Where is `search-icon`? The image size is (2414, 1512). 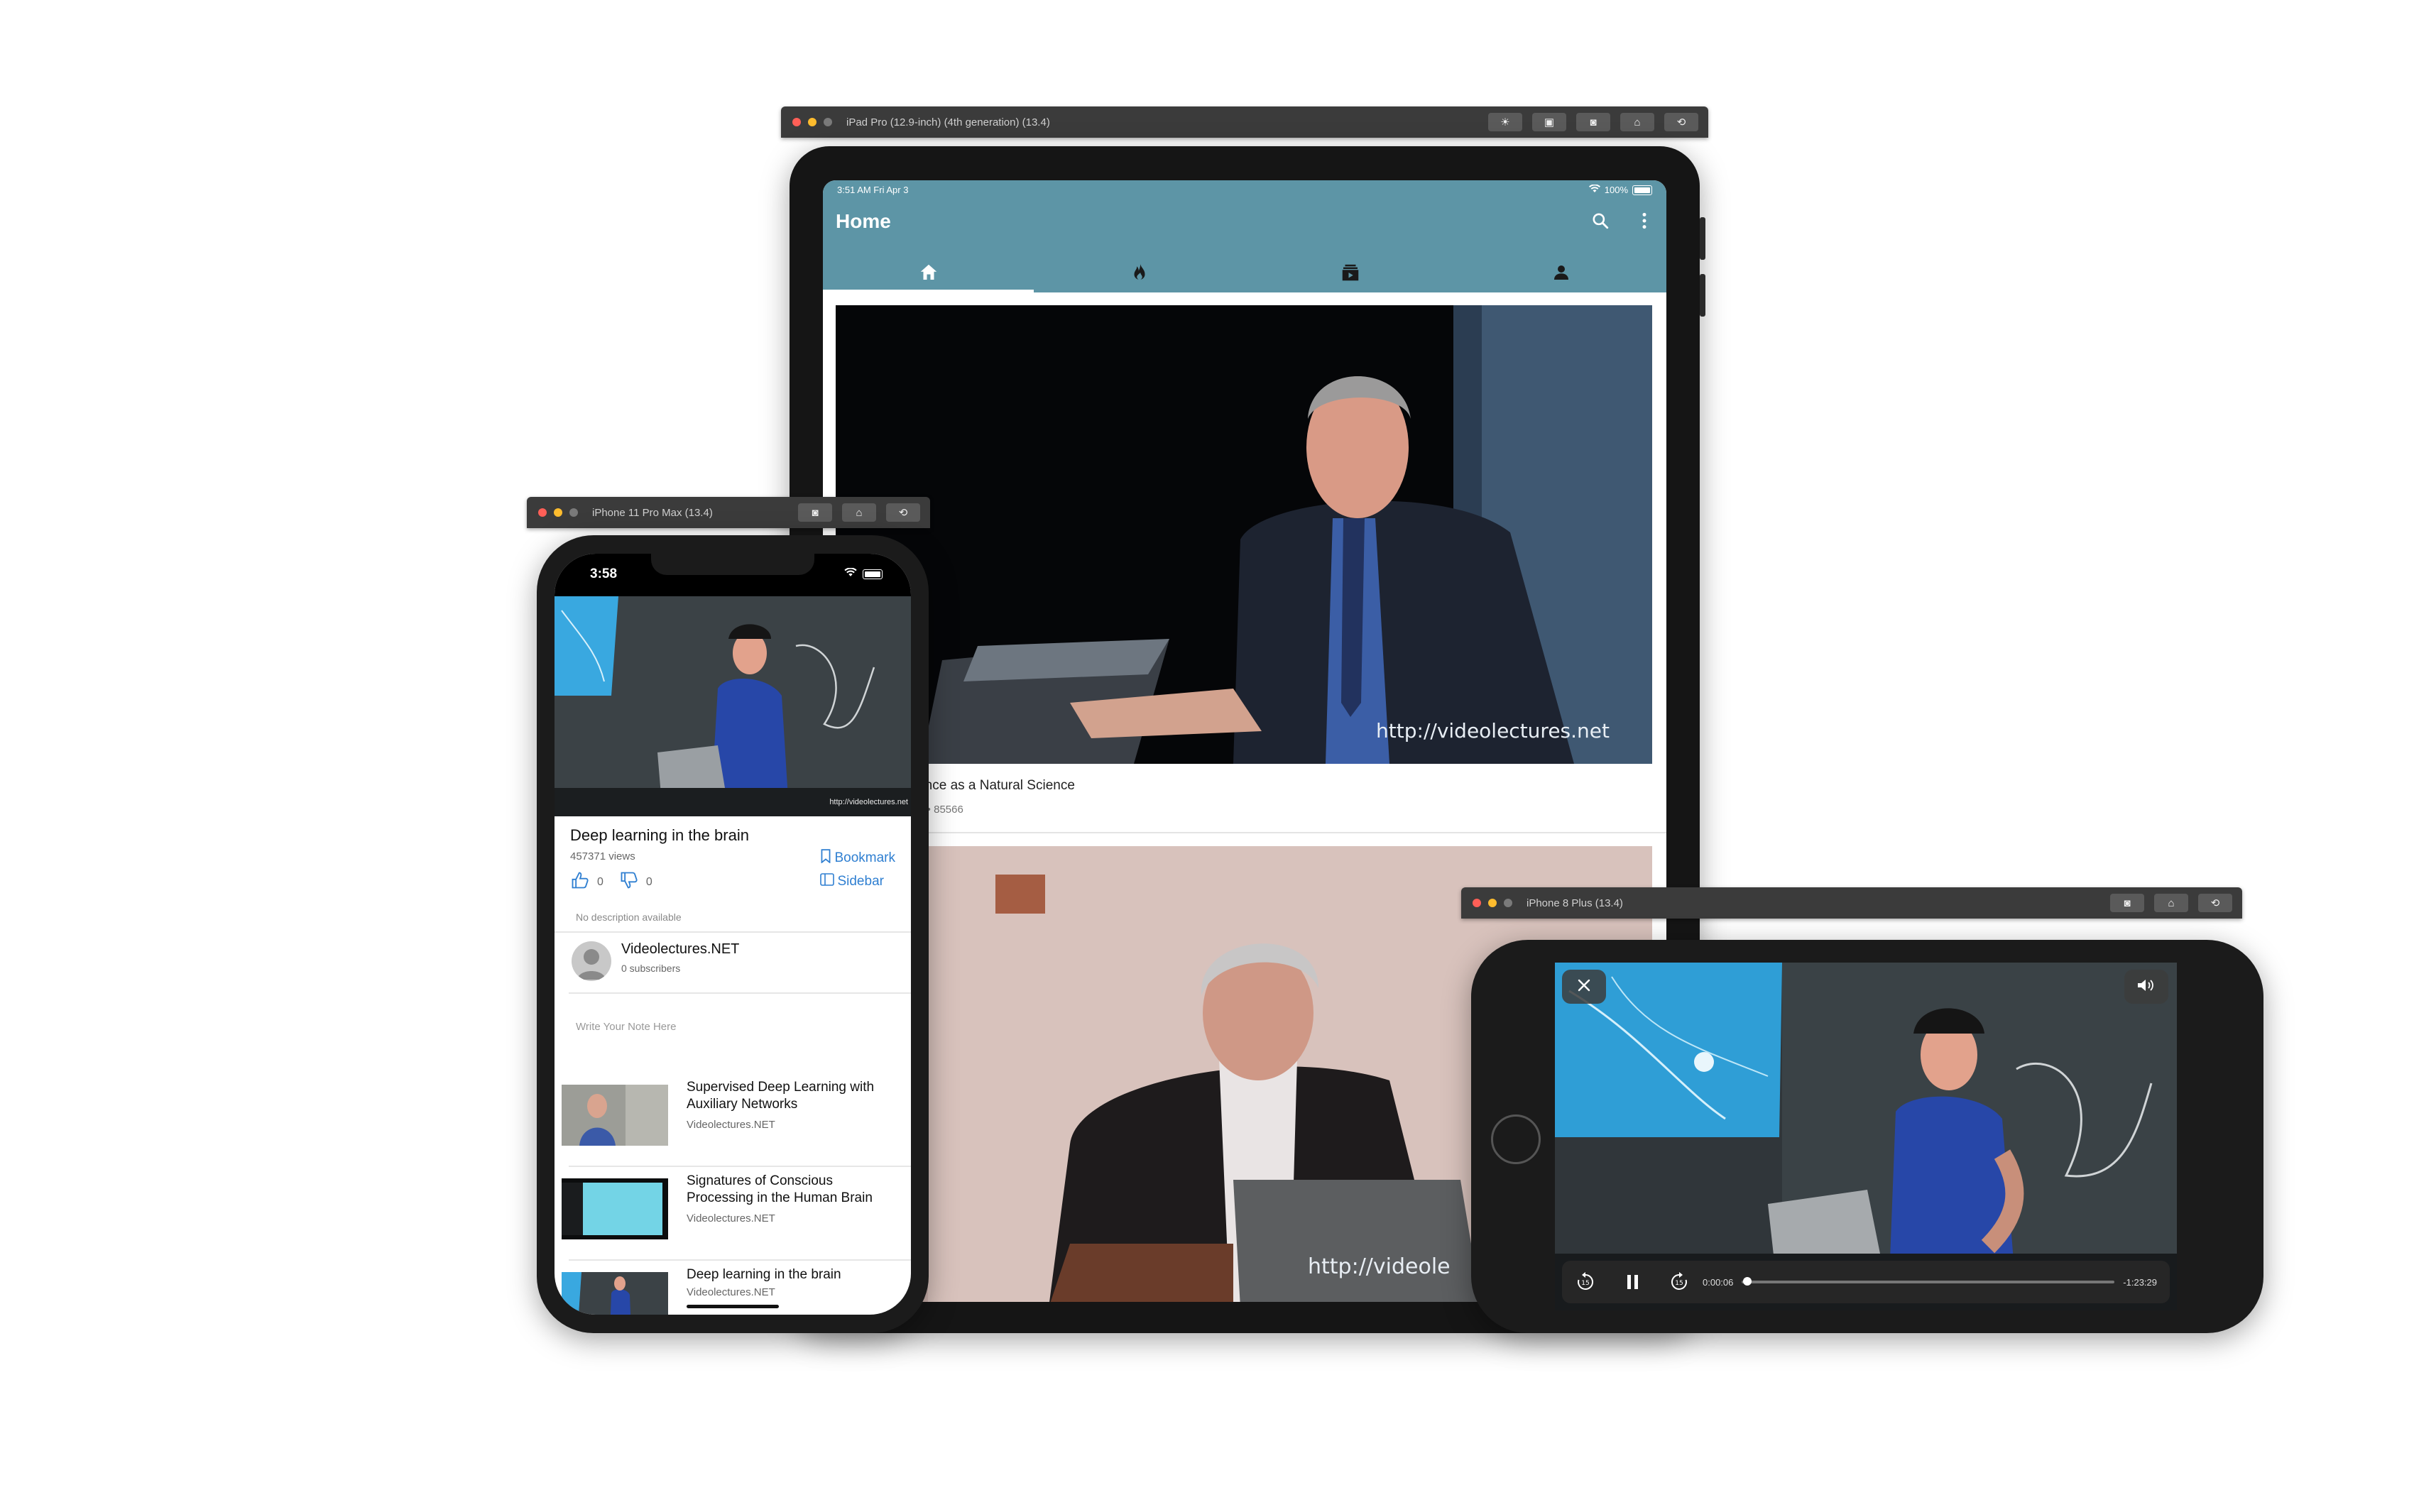
search-icon is located at coordinates (1600, 224).